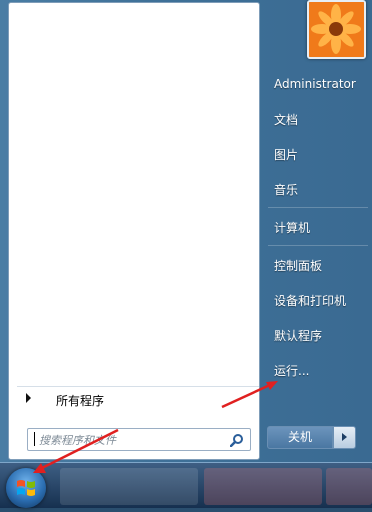 The height and width of the screenshot is (512, 372). I want to click on annotation-arrows, so click(155, 427).